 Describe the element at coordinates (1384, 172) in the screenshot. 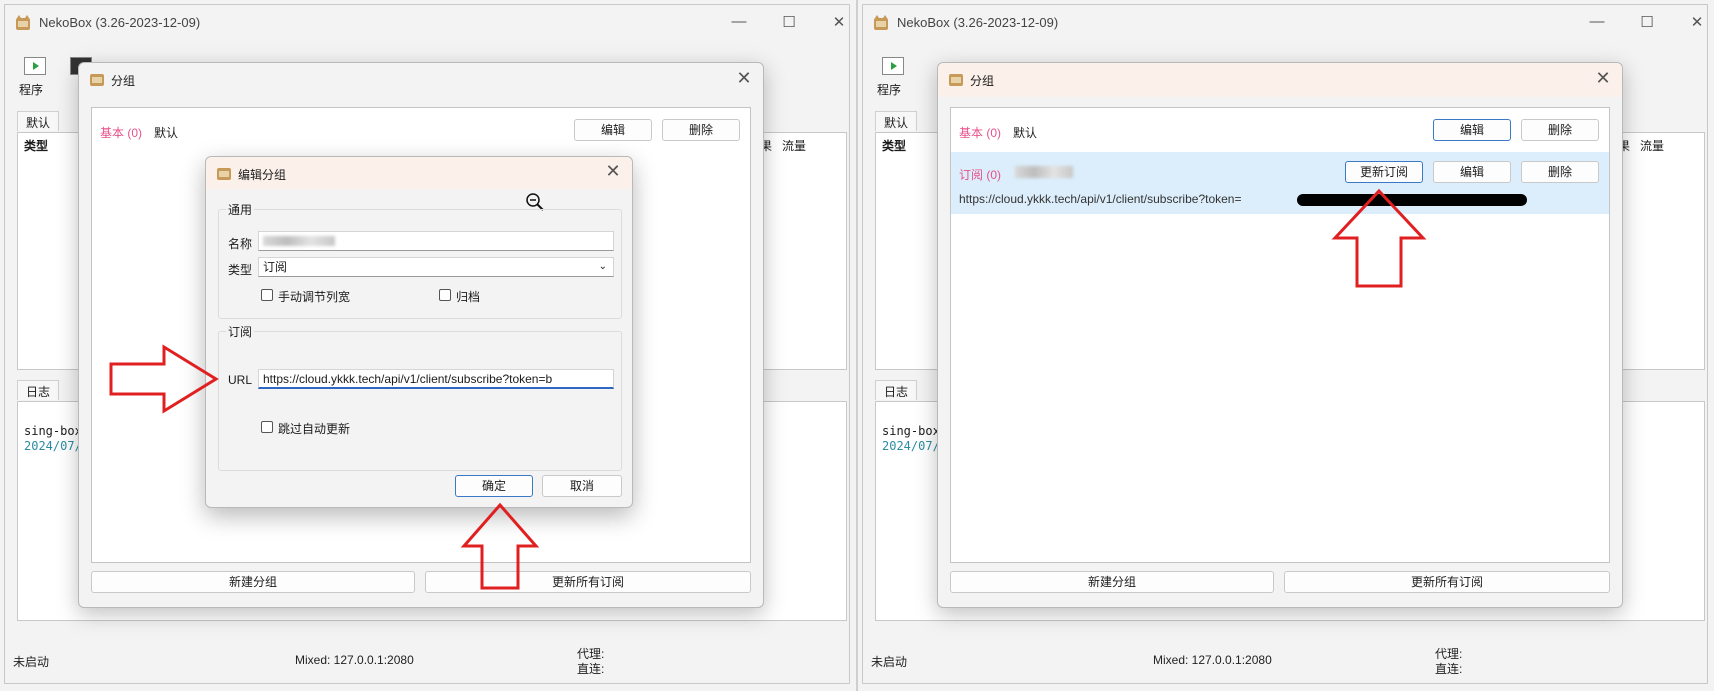

I see `update-subscription-button: 更新订阅` at that location.